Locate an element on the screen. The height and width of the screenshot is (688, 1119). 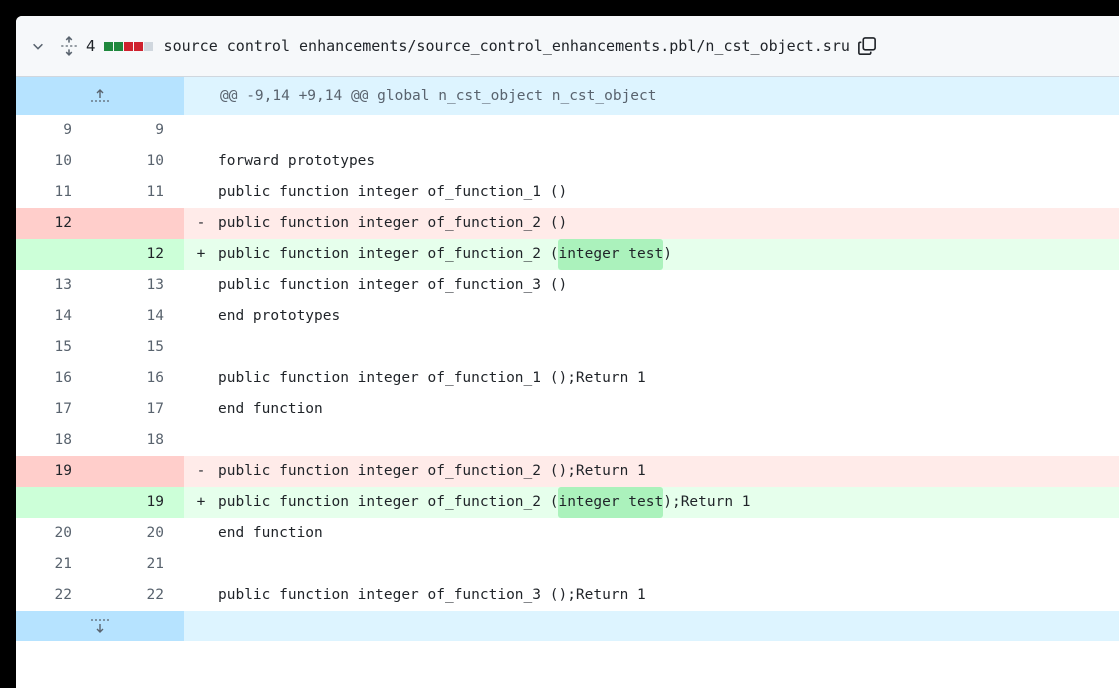
old-line-number: 13 is located at coordinates (58, 285).